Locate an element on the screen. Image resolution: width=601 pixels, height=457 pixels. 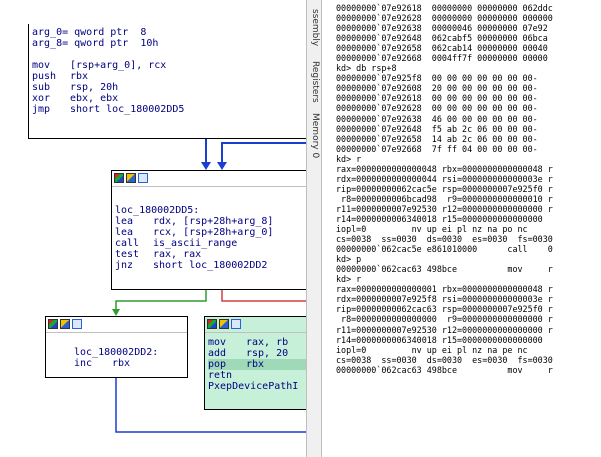
asm-operands: rsp, 20 is located at coordinates (267, 353).